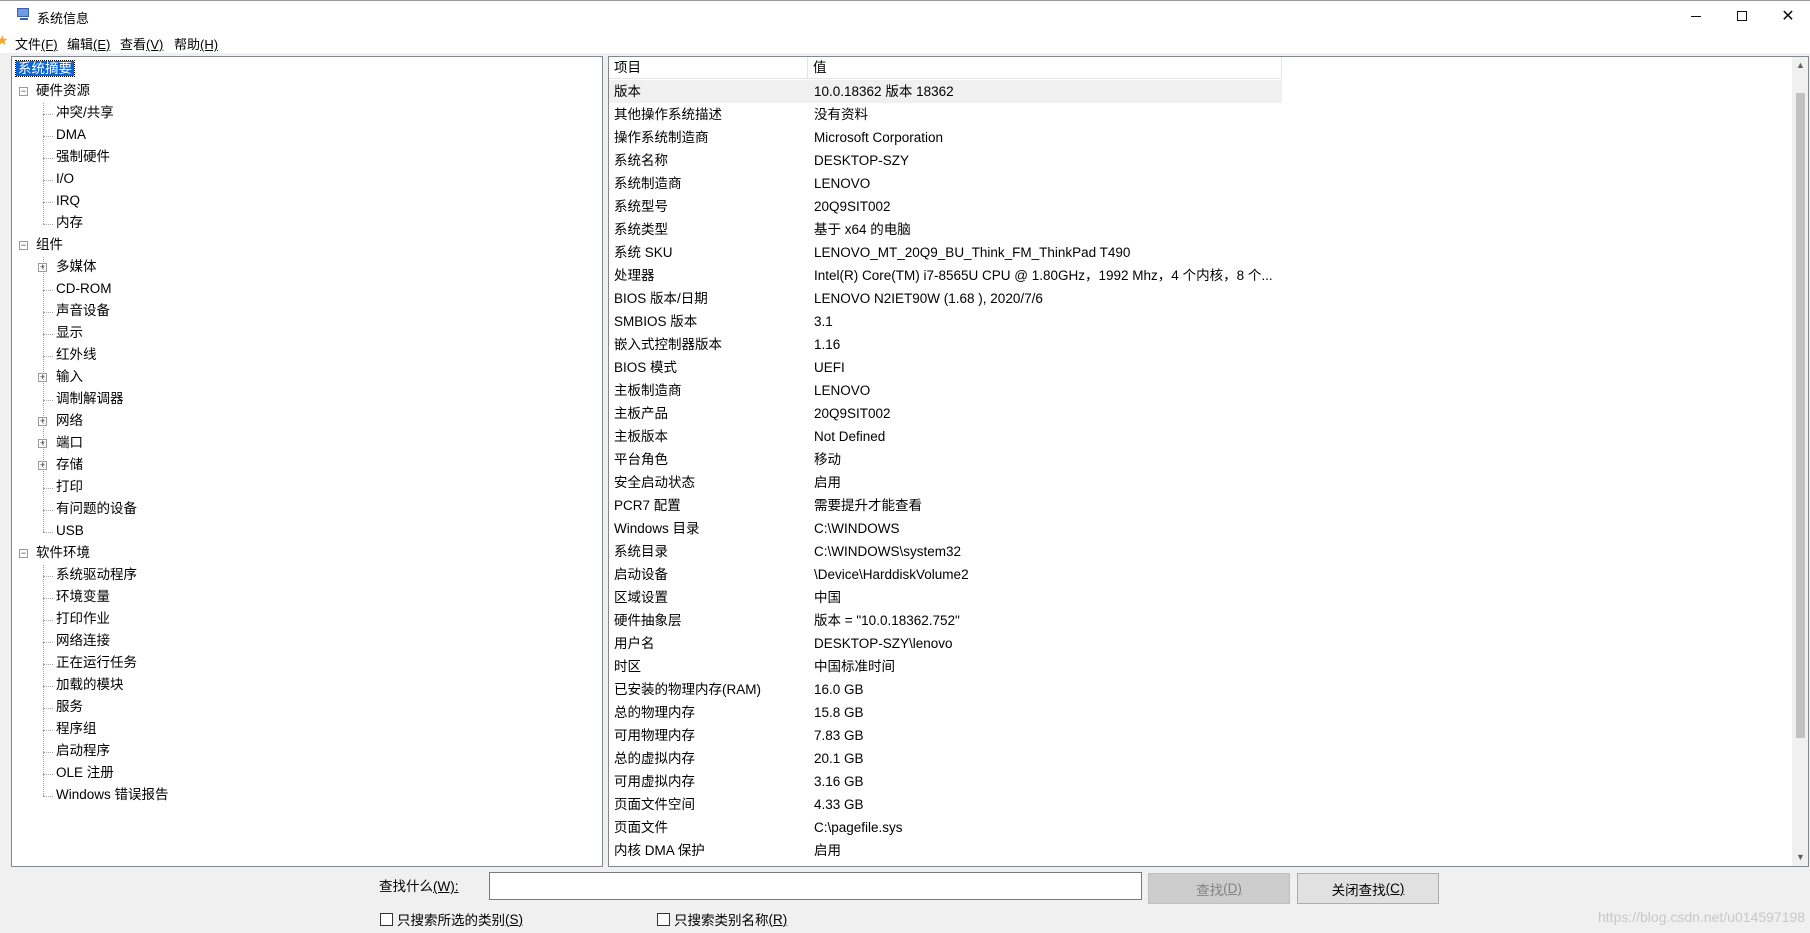 This screenshot has width=1810, height=933. Describe the element at coordinates (1200, 206) in the screenshot. I see `list-row: 系统型号 20Q9SIT002` at that location.